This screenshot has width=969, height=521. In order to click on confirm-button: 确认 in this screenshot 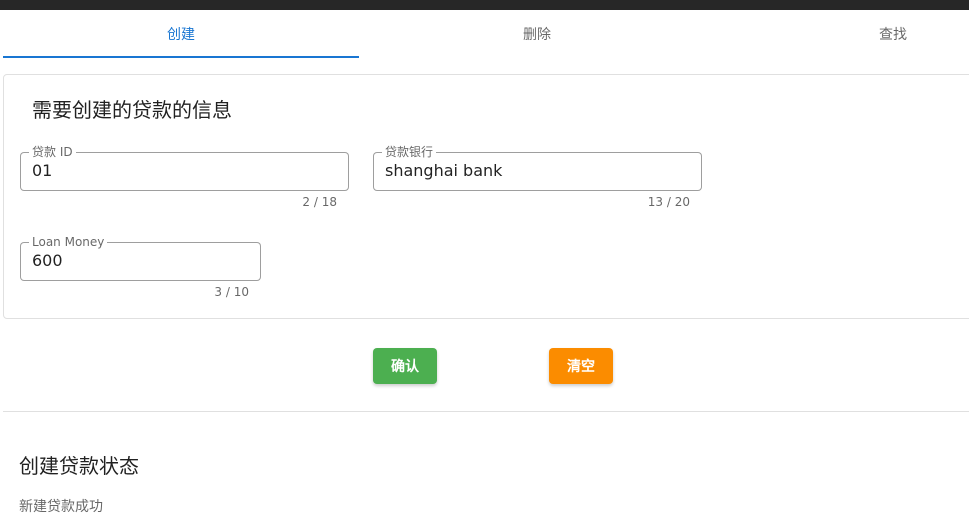, I will do `click(405, 366)`.